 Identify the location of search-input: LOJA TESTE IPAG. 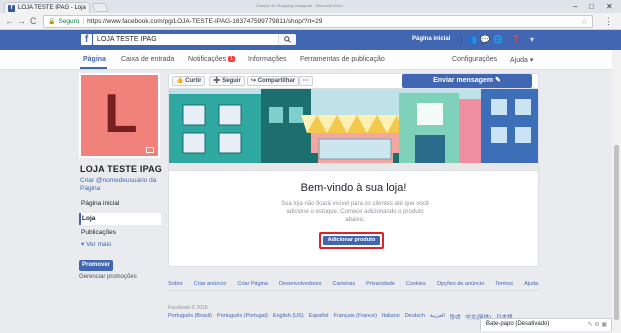
(194, 39).